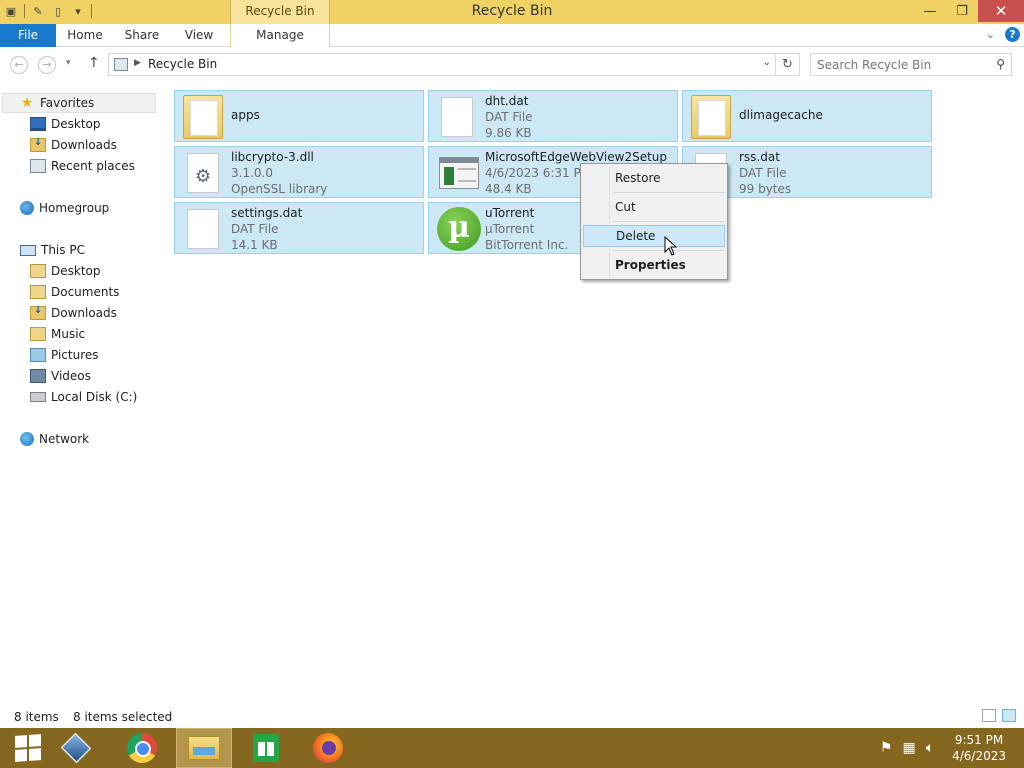  Describe the element at coordinates (11, 11) in the screenshot. I see `system-menu-icon: ▣` at that location.